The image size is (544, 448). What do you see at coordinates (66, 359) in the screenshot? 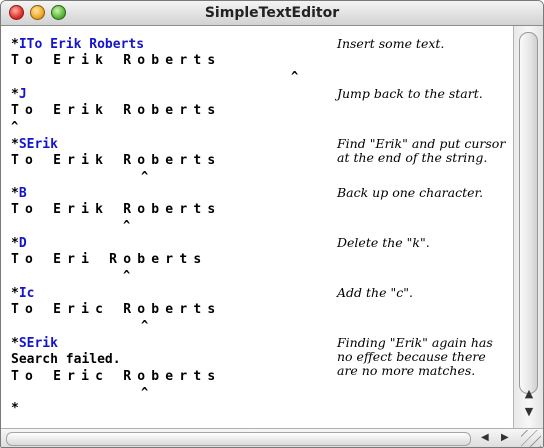
I see `status-message: Search failed.` at bounding box center [66, 359].